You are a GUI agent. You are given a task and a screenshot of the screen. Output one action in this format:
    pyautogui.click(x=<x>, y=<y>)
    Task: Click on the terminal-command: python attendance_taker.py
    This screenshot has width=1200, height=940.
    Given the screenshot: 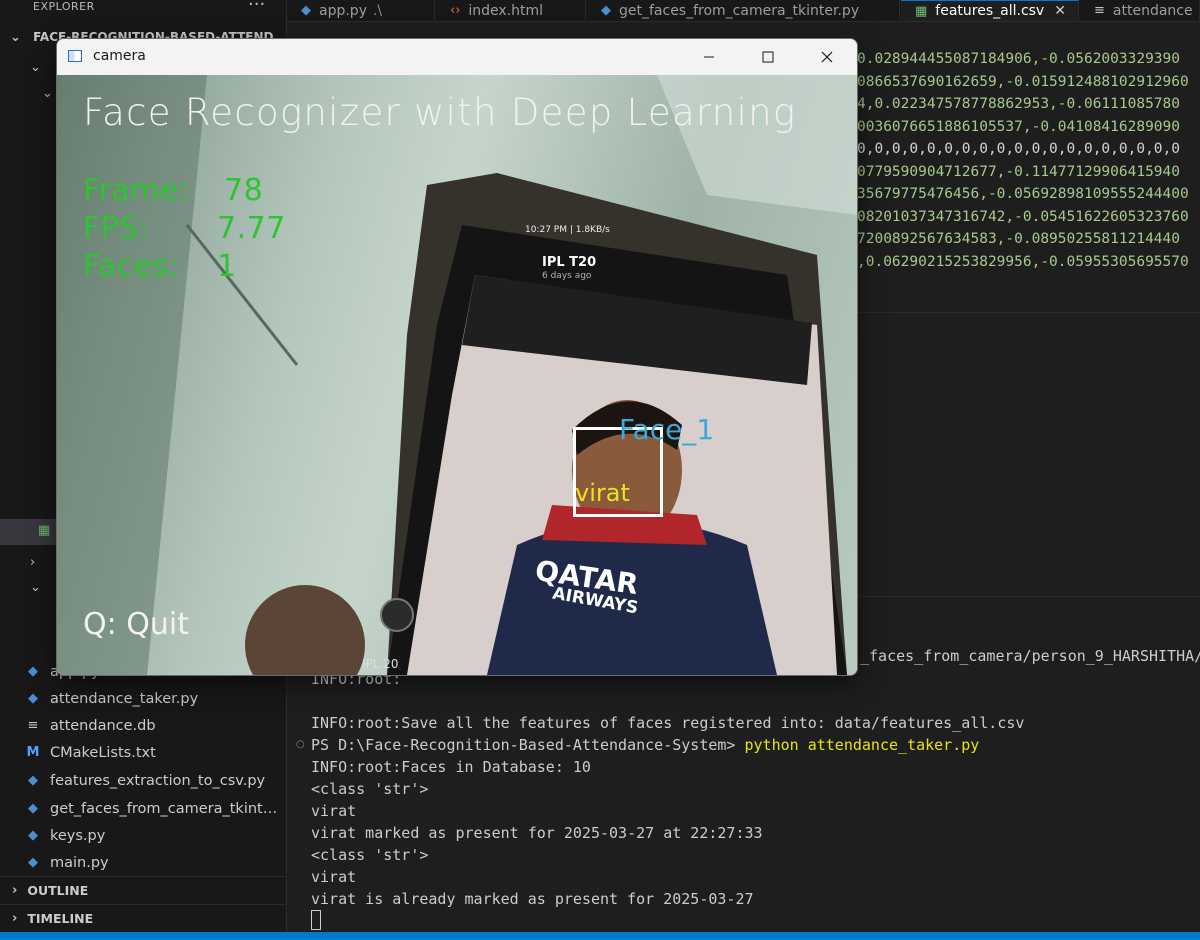 What is the action you would take?
    pyautogui.click(x=862, y=745)
    